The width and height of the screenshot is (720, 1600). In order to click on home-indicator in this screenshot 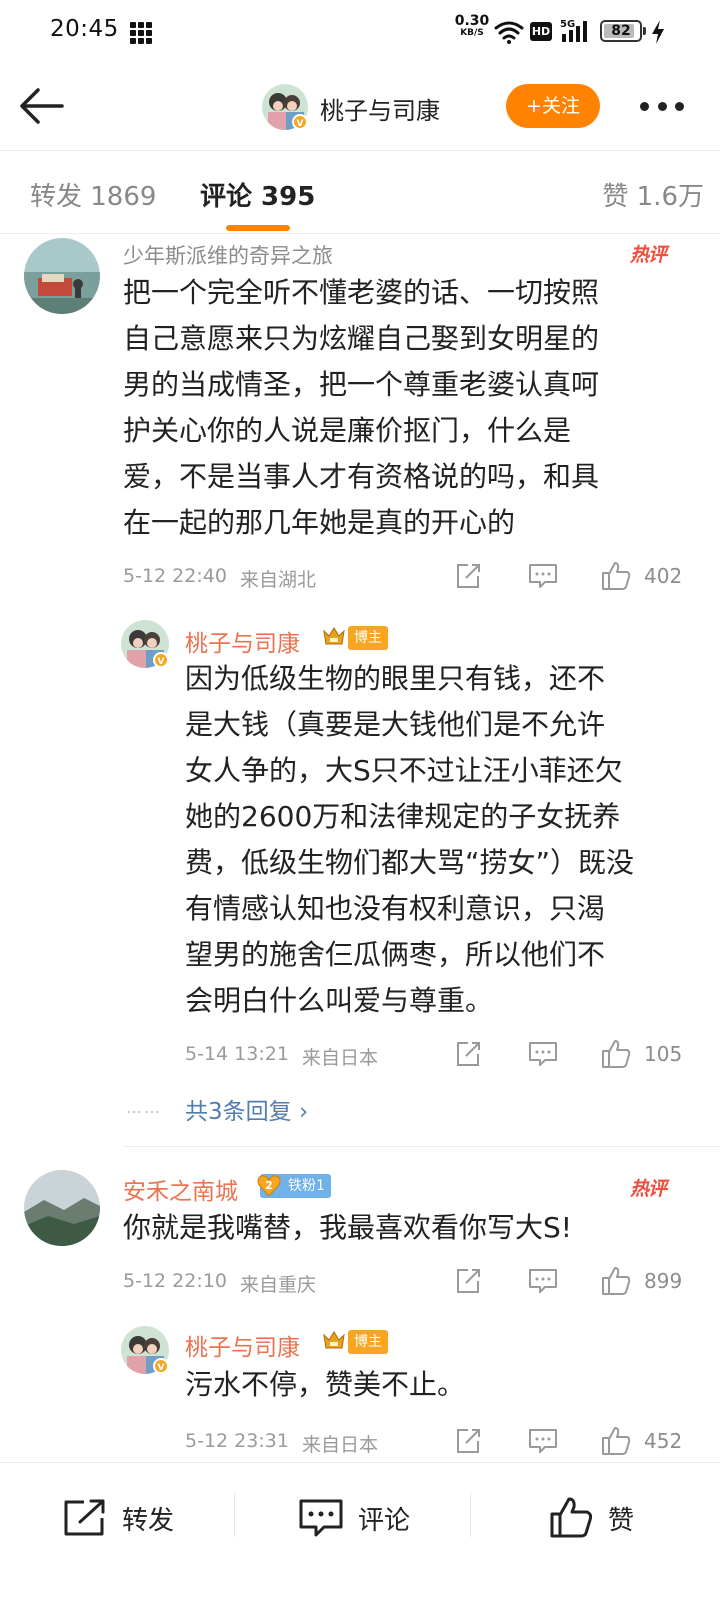, I will do `click(360, 1586)`.